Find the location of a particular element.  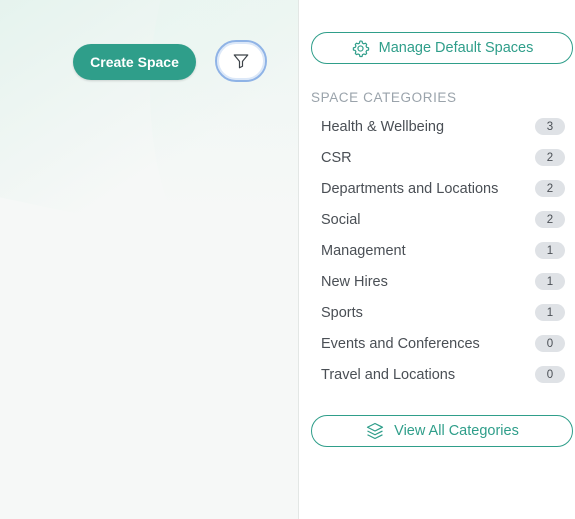

view-all-categories-button: View All Categories is located at coordinates (442, 431).